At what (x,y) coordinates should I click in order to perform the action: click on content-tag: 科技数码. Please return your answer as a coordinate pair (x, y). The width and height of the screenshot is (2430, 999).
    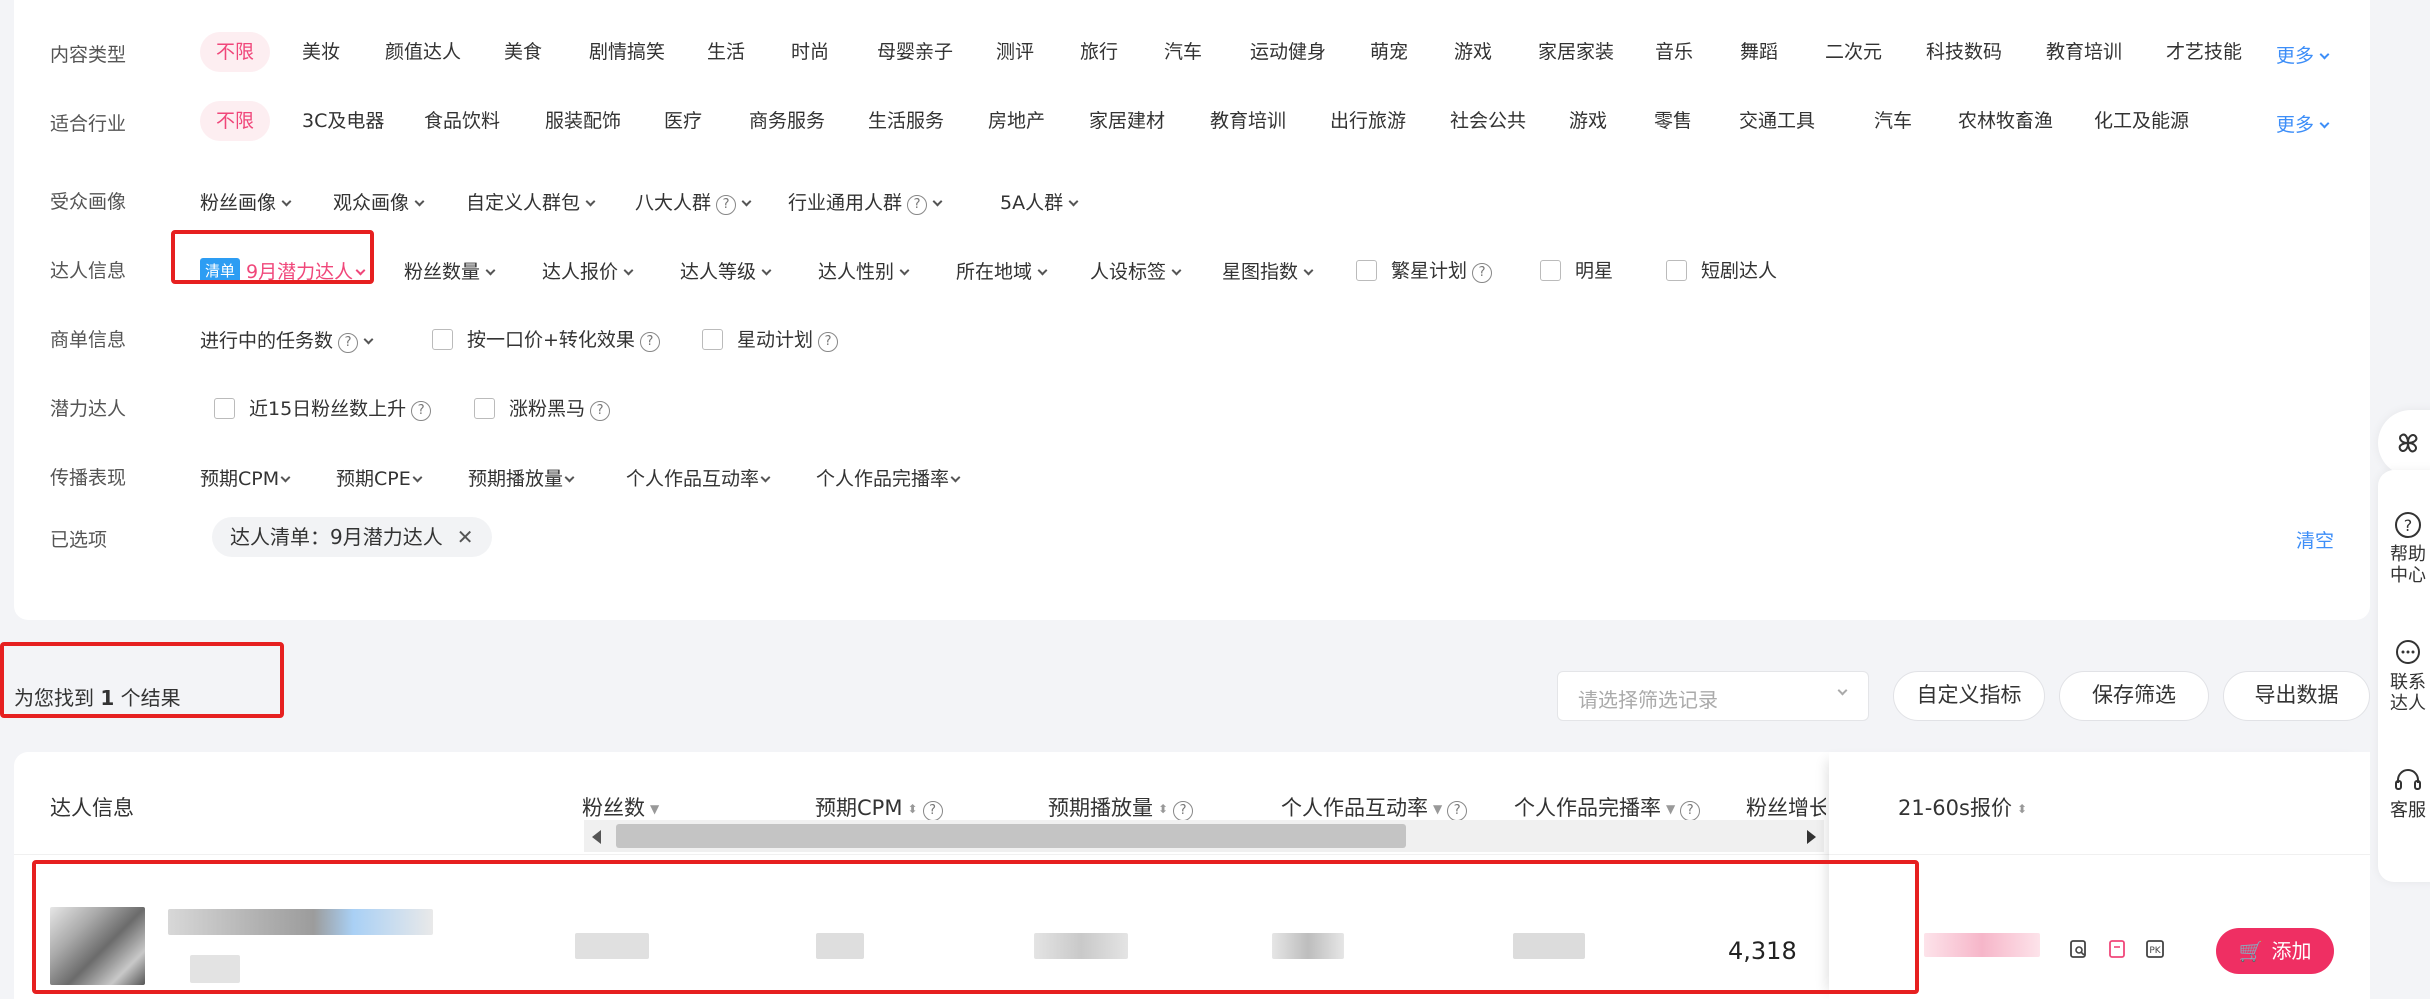
    Looking at the image, I should click on (1964, 52).